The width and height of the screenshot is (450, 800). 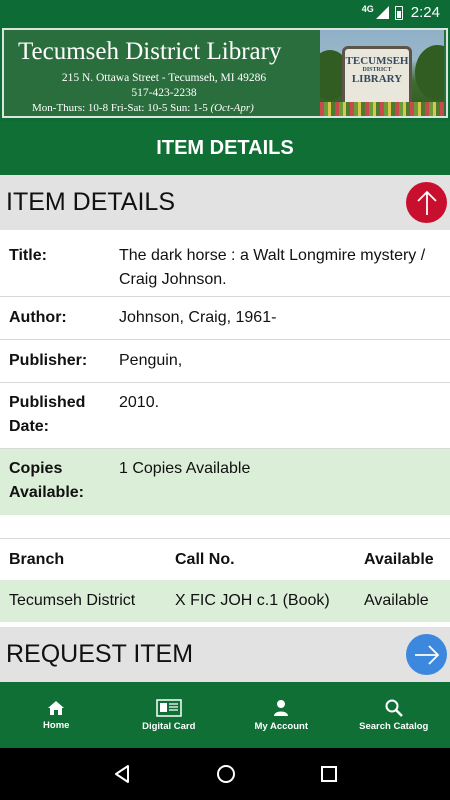 I want to click on sign-line-3: LIBRARY, so click(x=377, y=79).